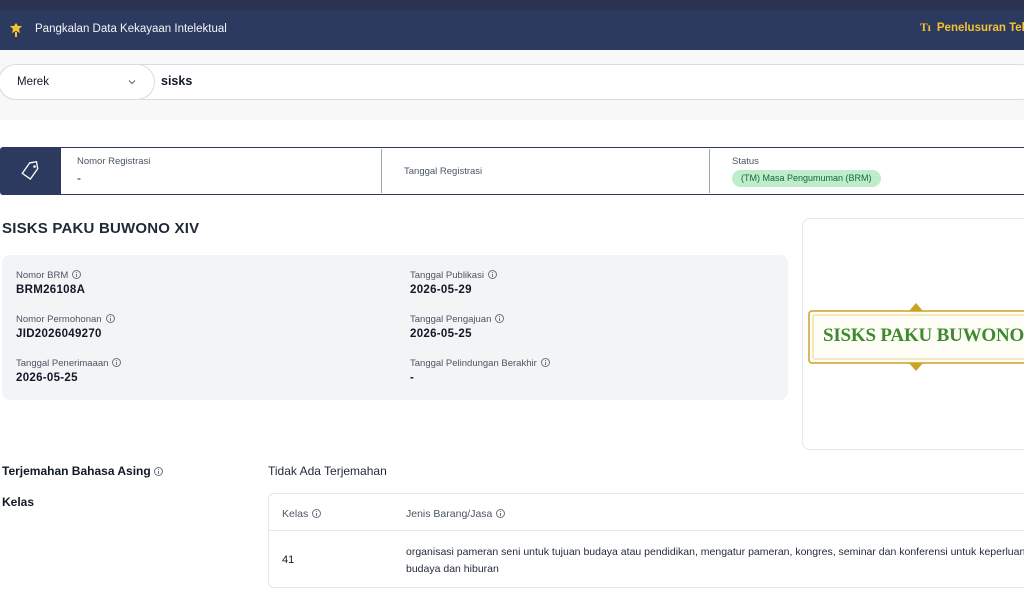 This screenshot has width=1024, height=592. Describe the element at coordinates (42, 275) in the screenshot. I see `nomor-brm-label-text: Nomor BRM` at that location.